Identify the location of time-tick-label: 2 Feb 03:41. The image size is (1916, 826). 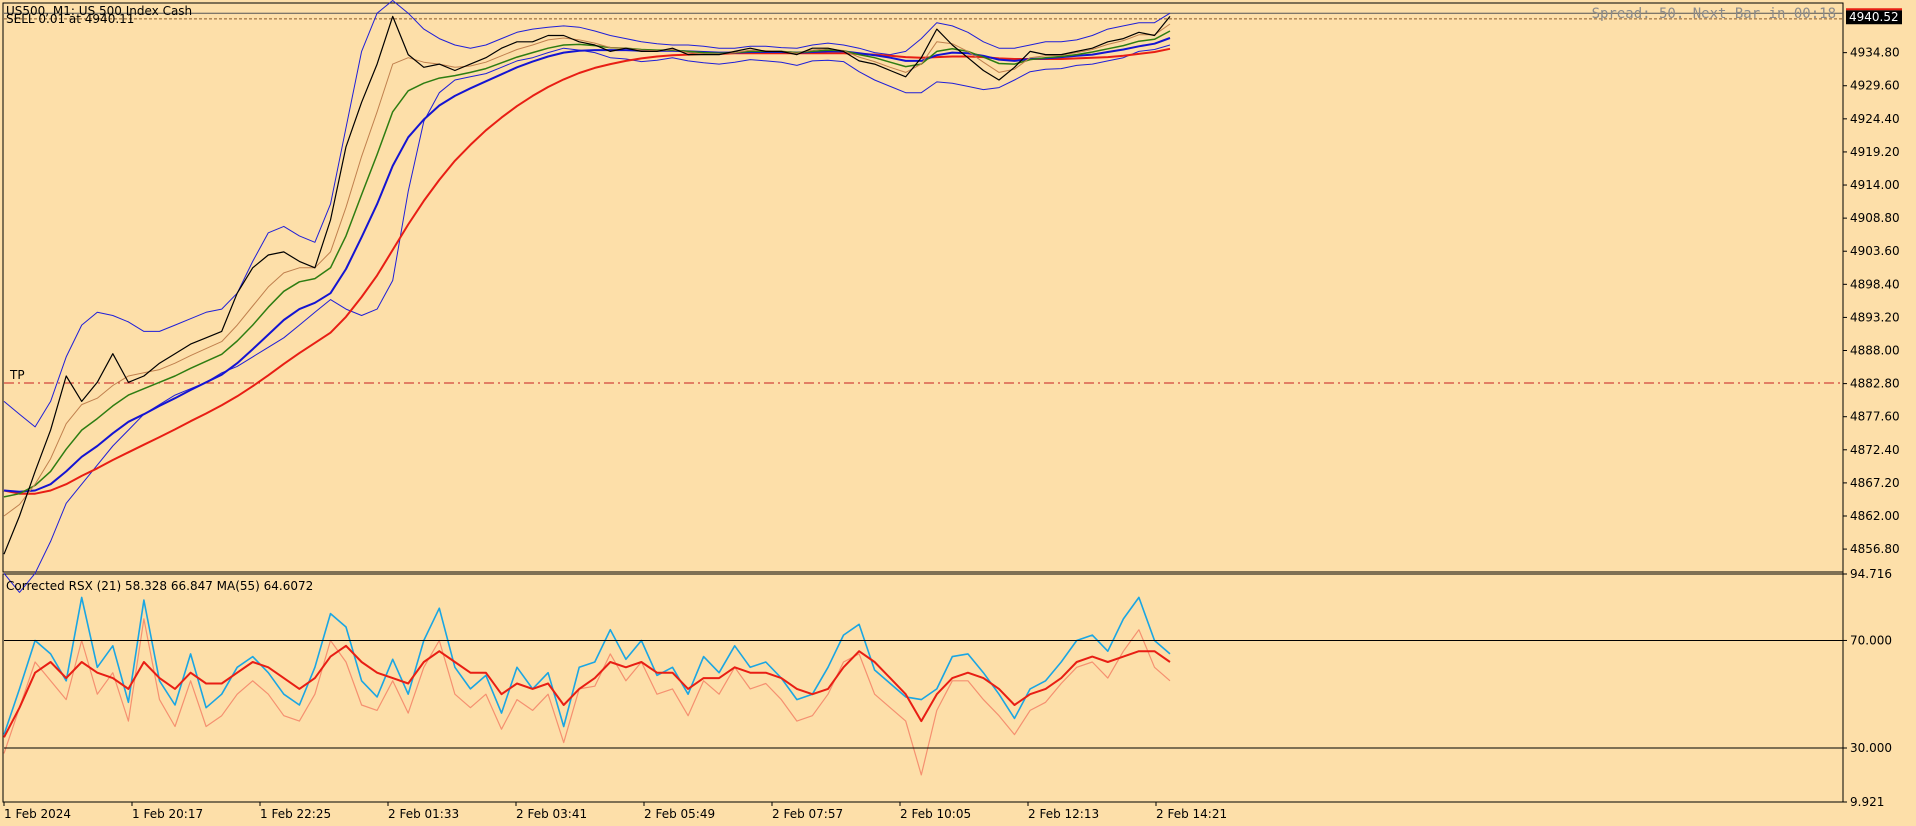
(551, 814).